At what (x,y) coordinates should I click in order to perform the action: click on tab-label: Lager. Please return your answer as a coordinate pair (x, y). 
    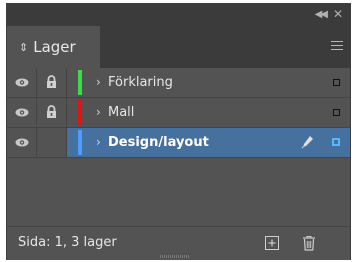
    Looking at the image, I should click on (54, 47).